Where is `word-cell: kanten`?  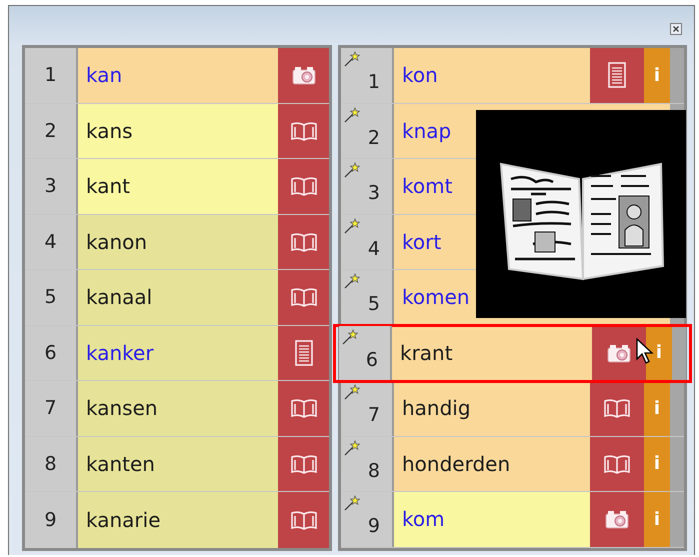 word-cell: kanten is located at coordinates (178, 463).